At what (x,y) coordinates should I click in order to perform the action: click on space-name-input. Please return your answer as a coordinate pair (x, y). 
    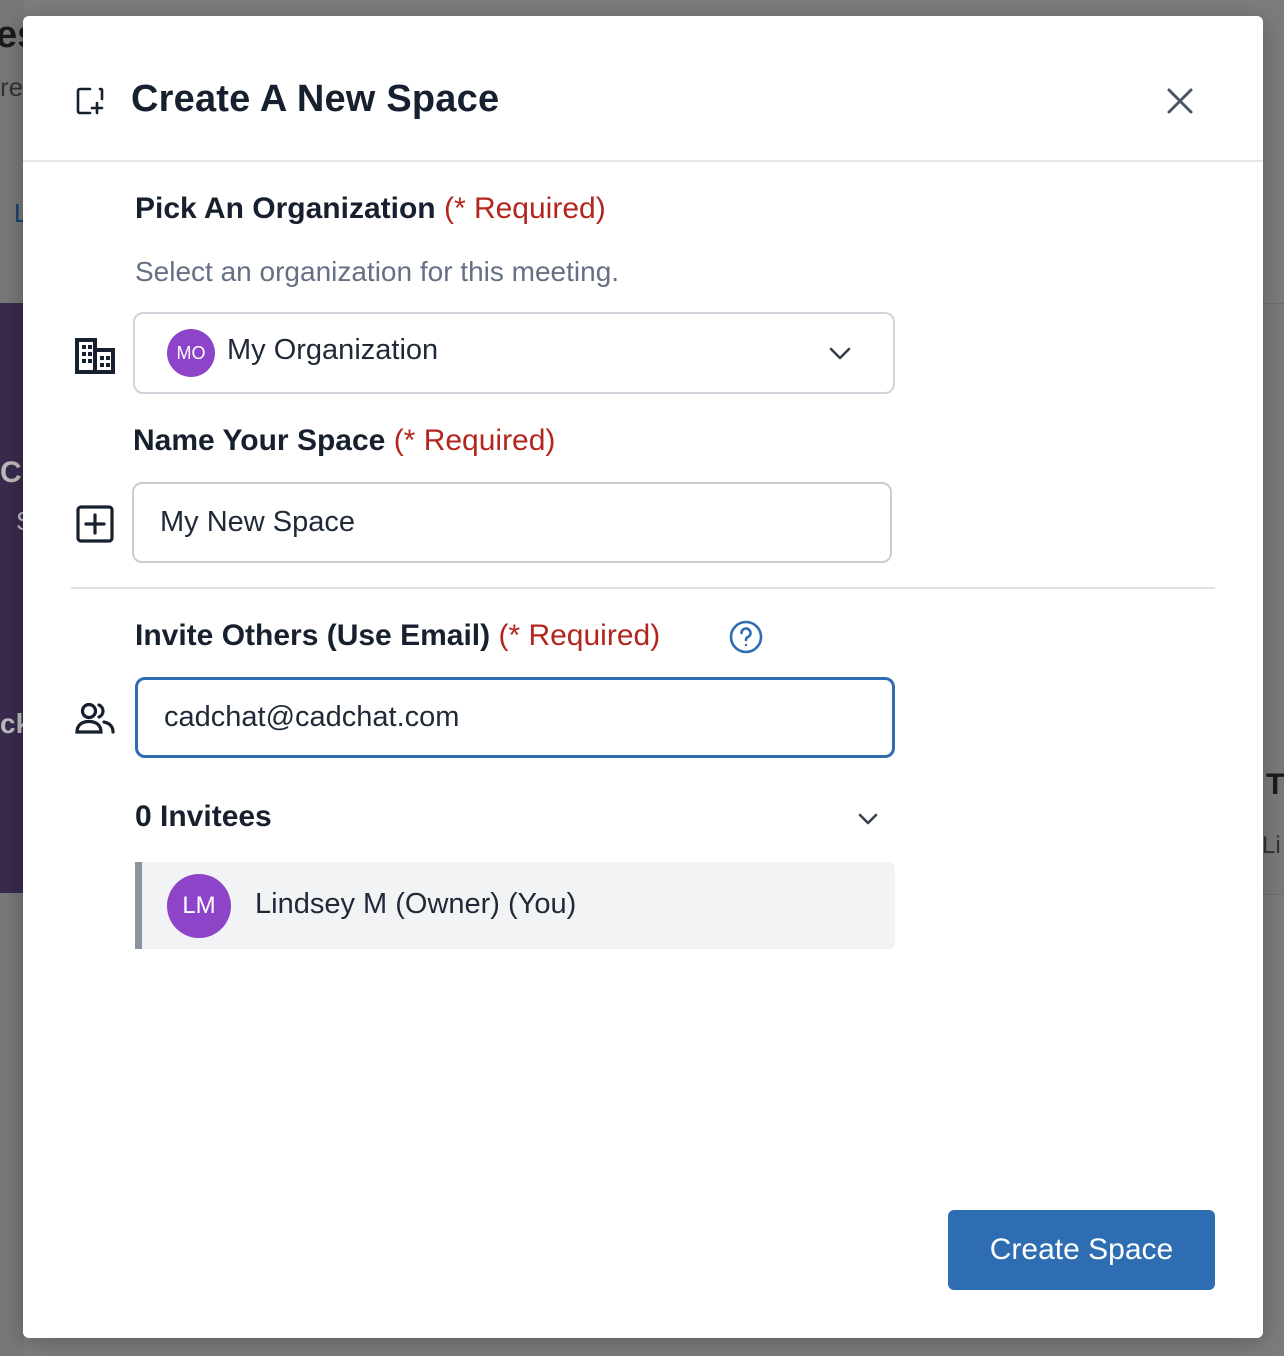
    Looking at the image, I should click on (512, 522).